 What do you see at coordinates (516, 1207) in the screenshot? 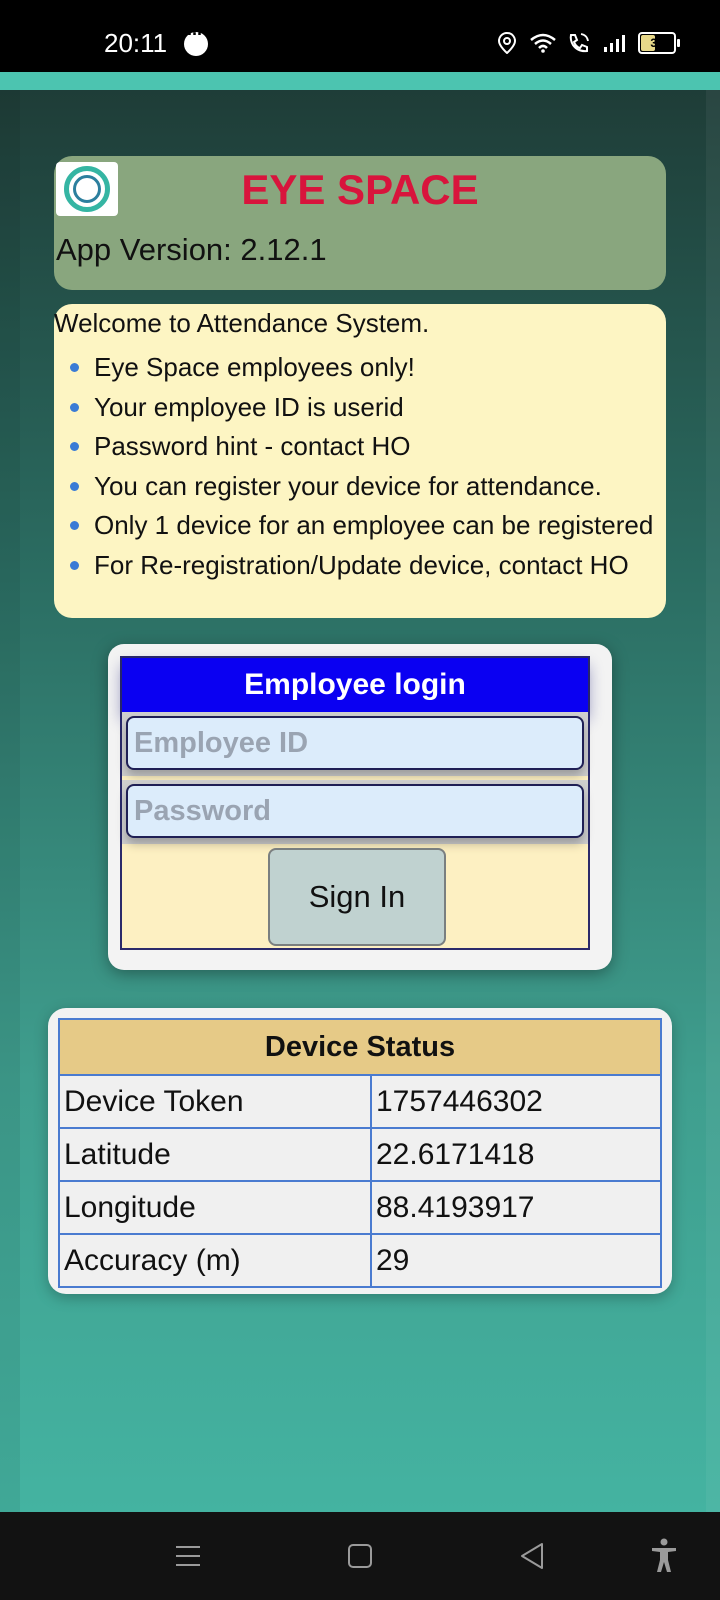
I see `longitude-value: 88.4193917` at bounding box center [516, 1207].